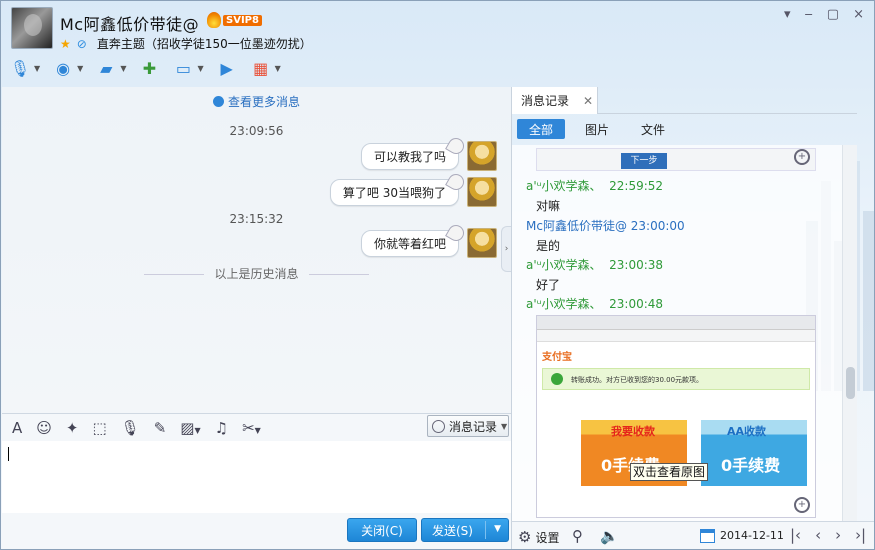 The image size is (875, 550). I want to click on send-button: 发送(S) ▼, so click(465, 530).